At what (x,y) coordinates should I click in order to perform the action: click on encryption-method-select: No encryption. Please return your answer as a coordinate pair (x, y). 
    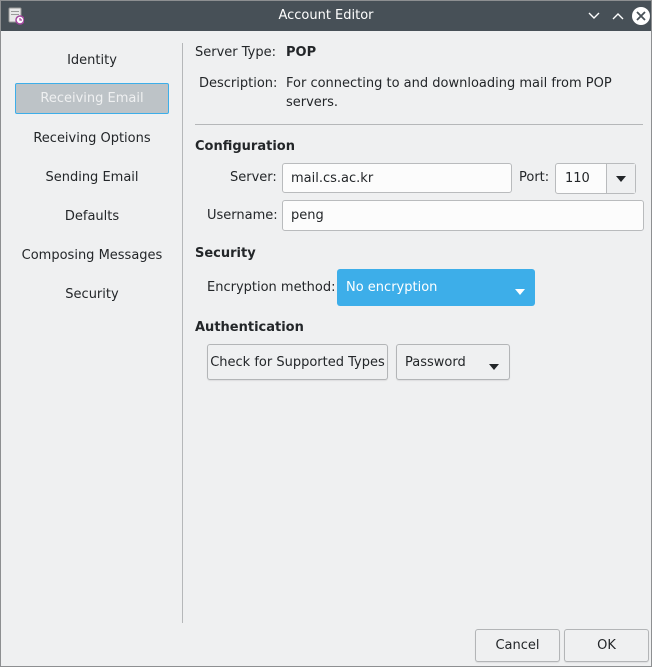
    Looking at the image, I should click on (436, 287).